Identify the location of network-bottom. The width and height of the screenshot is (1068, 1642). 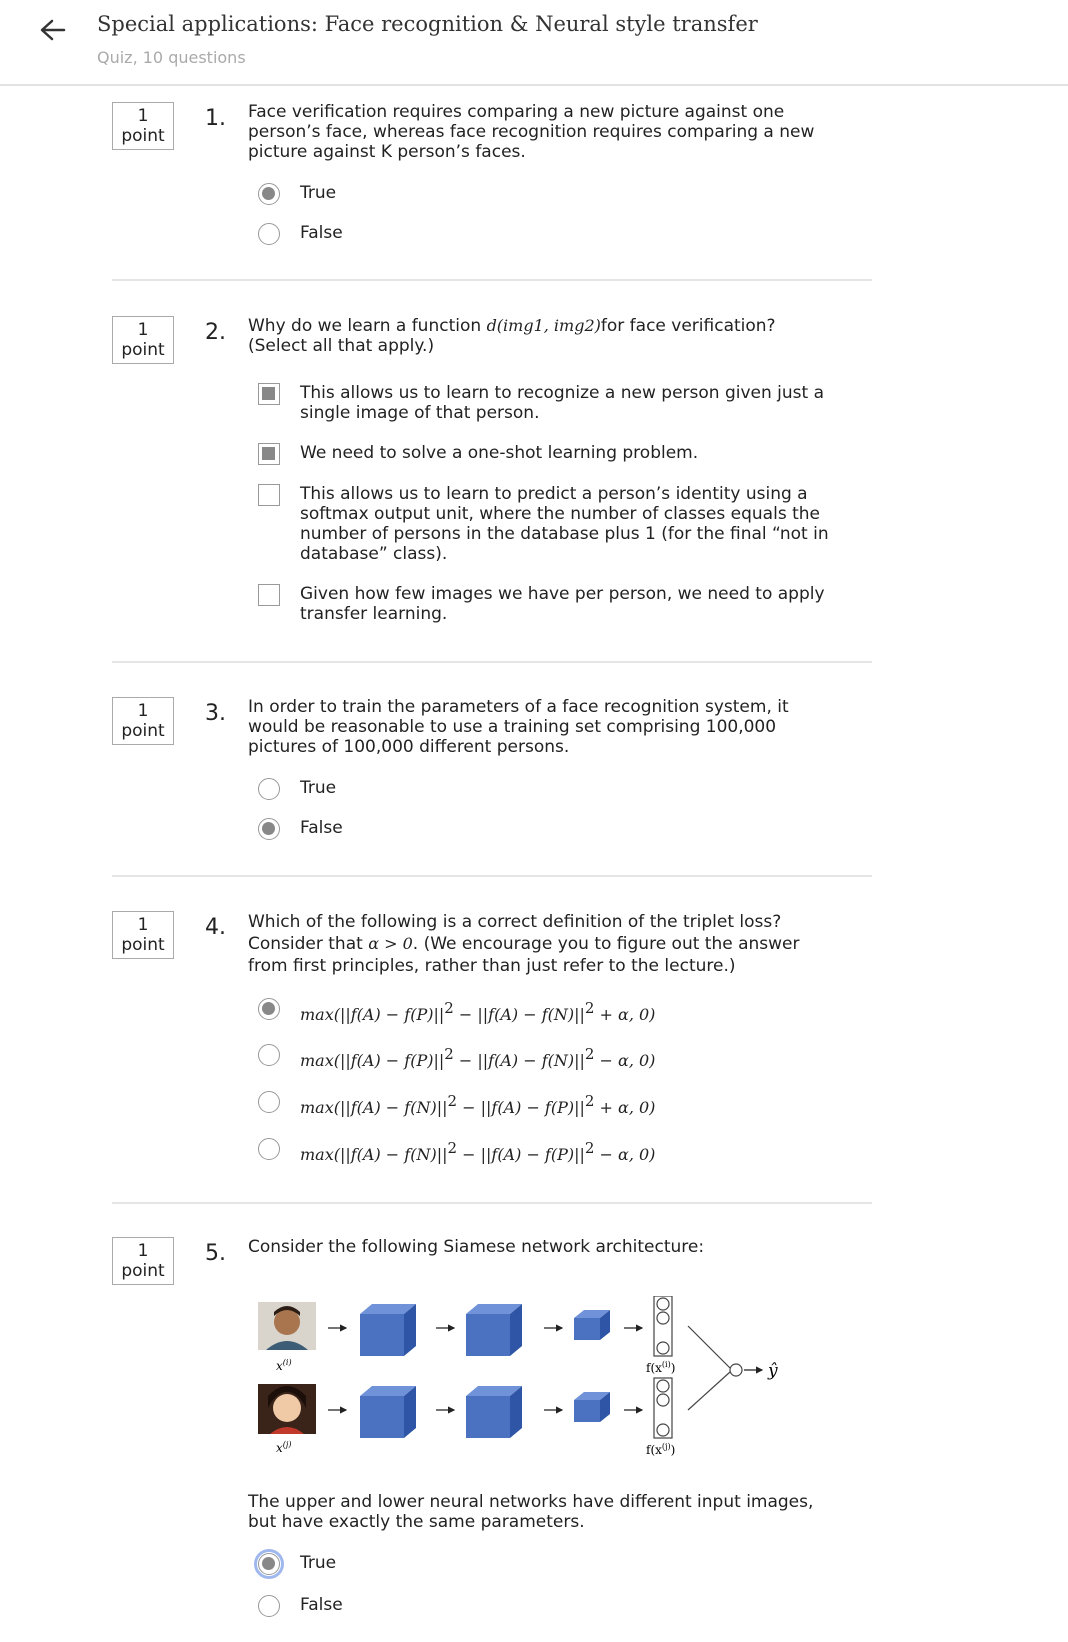
(500, 1408).